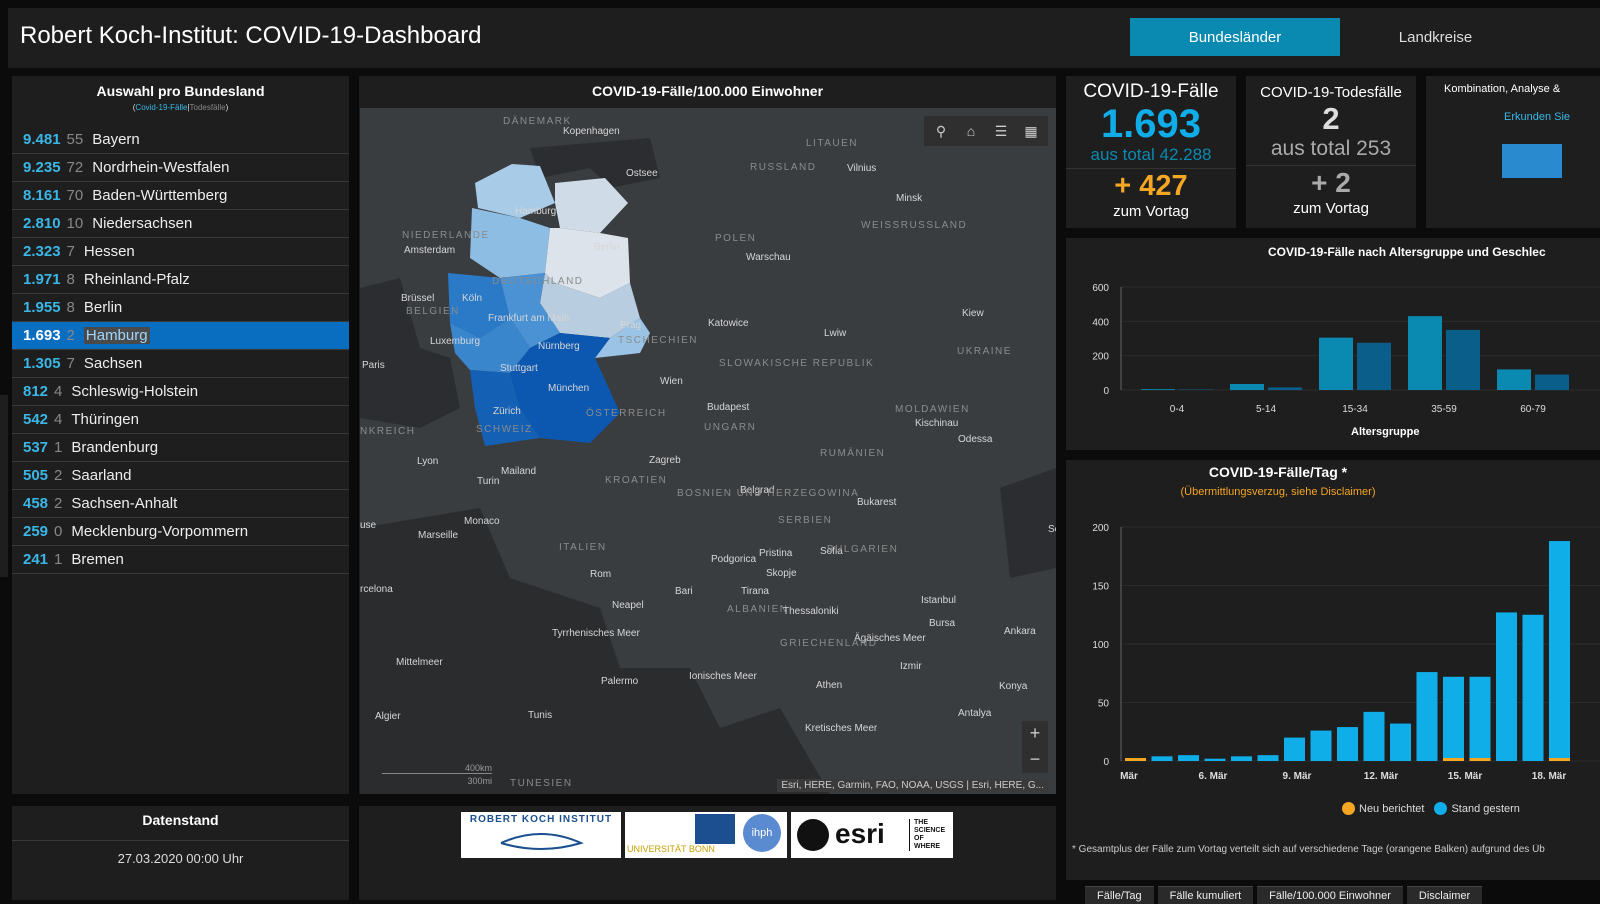 The height and width of the screenshot is (904, 1600). I want to click on landkreise-button: Landkreise, so click(1435, 37).